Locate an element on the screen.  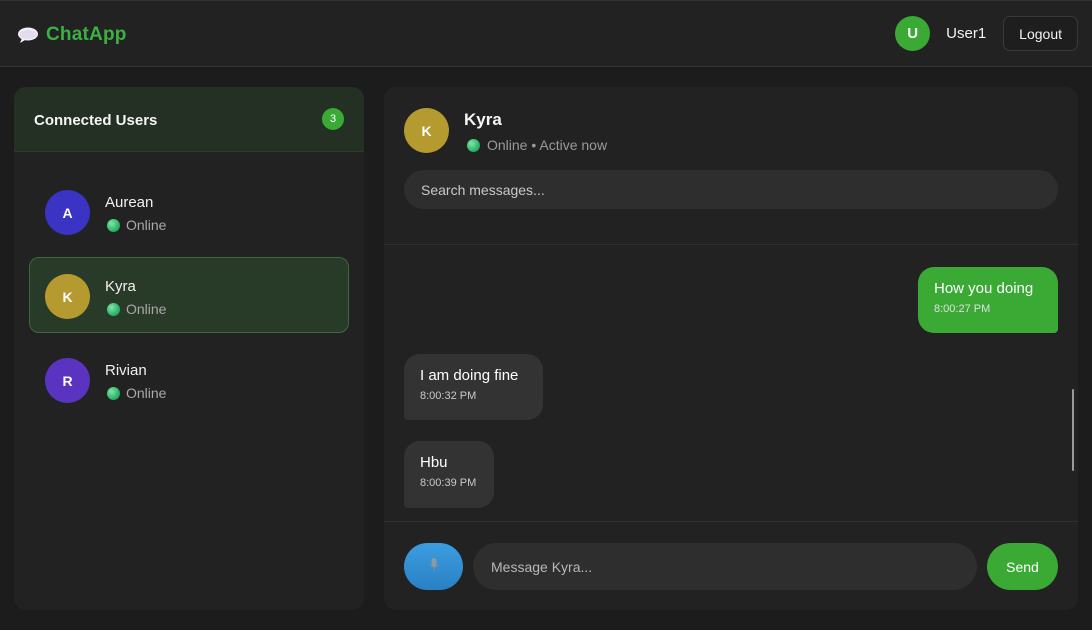
user-name: Rivian is located at coordinates (126, 370).